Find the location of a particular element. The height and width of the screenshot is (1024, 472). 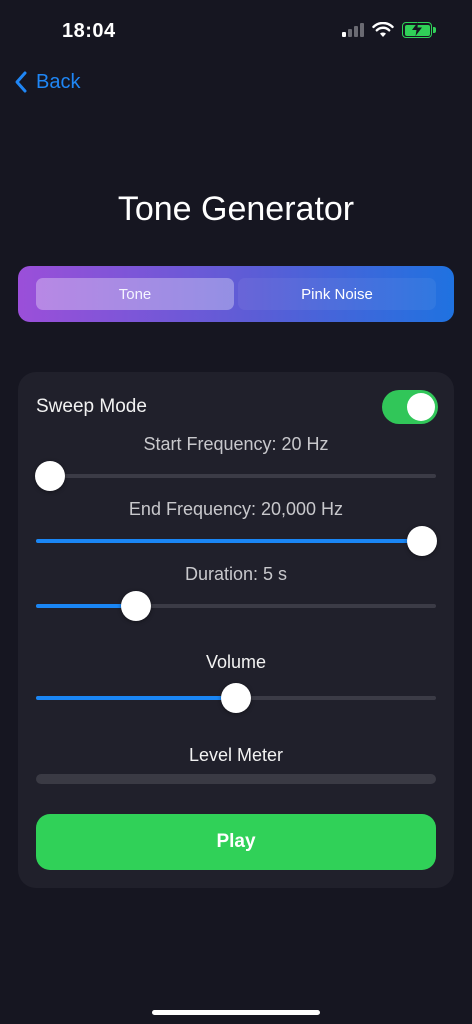

level-meter-label: Level Meter is located at coordinates (236, 755).